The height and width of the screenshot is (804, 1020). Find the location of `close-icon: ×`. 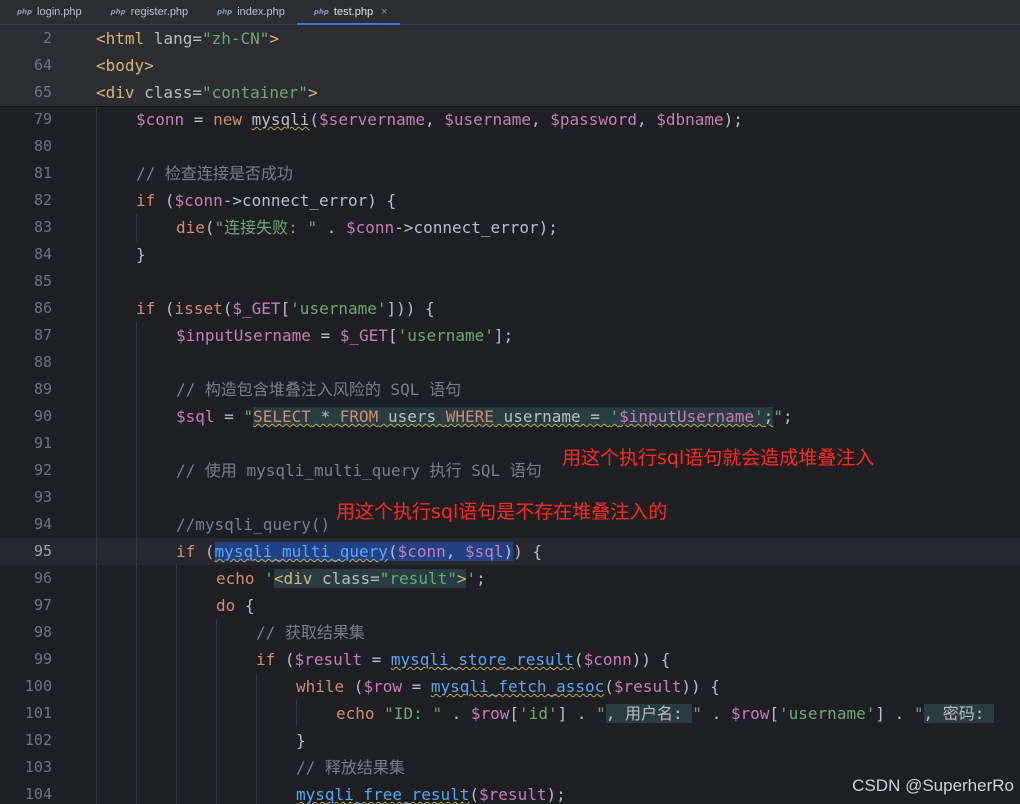

close-icon: × is located at coordinates (384, 12).